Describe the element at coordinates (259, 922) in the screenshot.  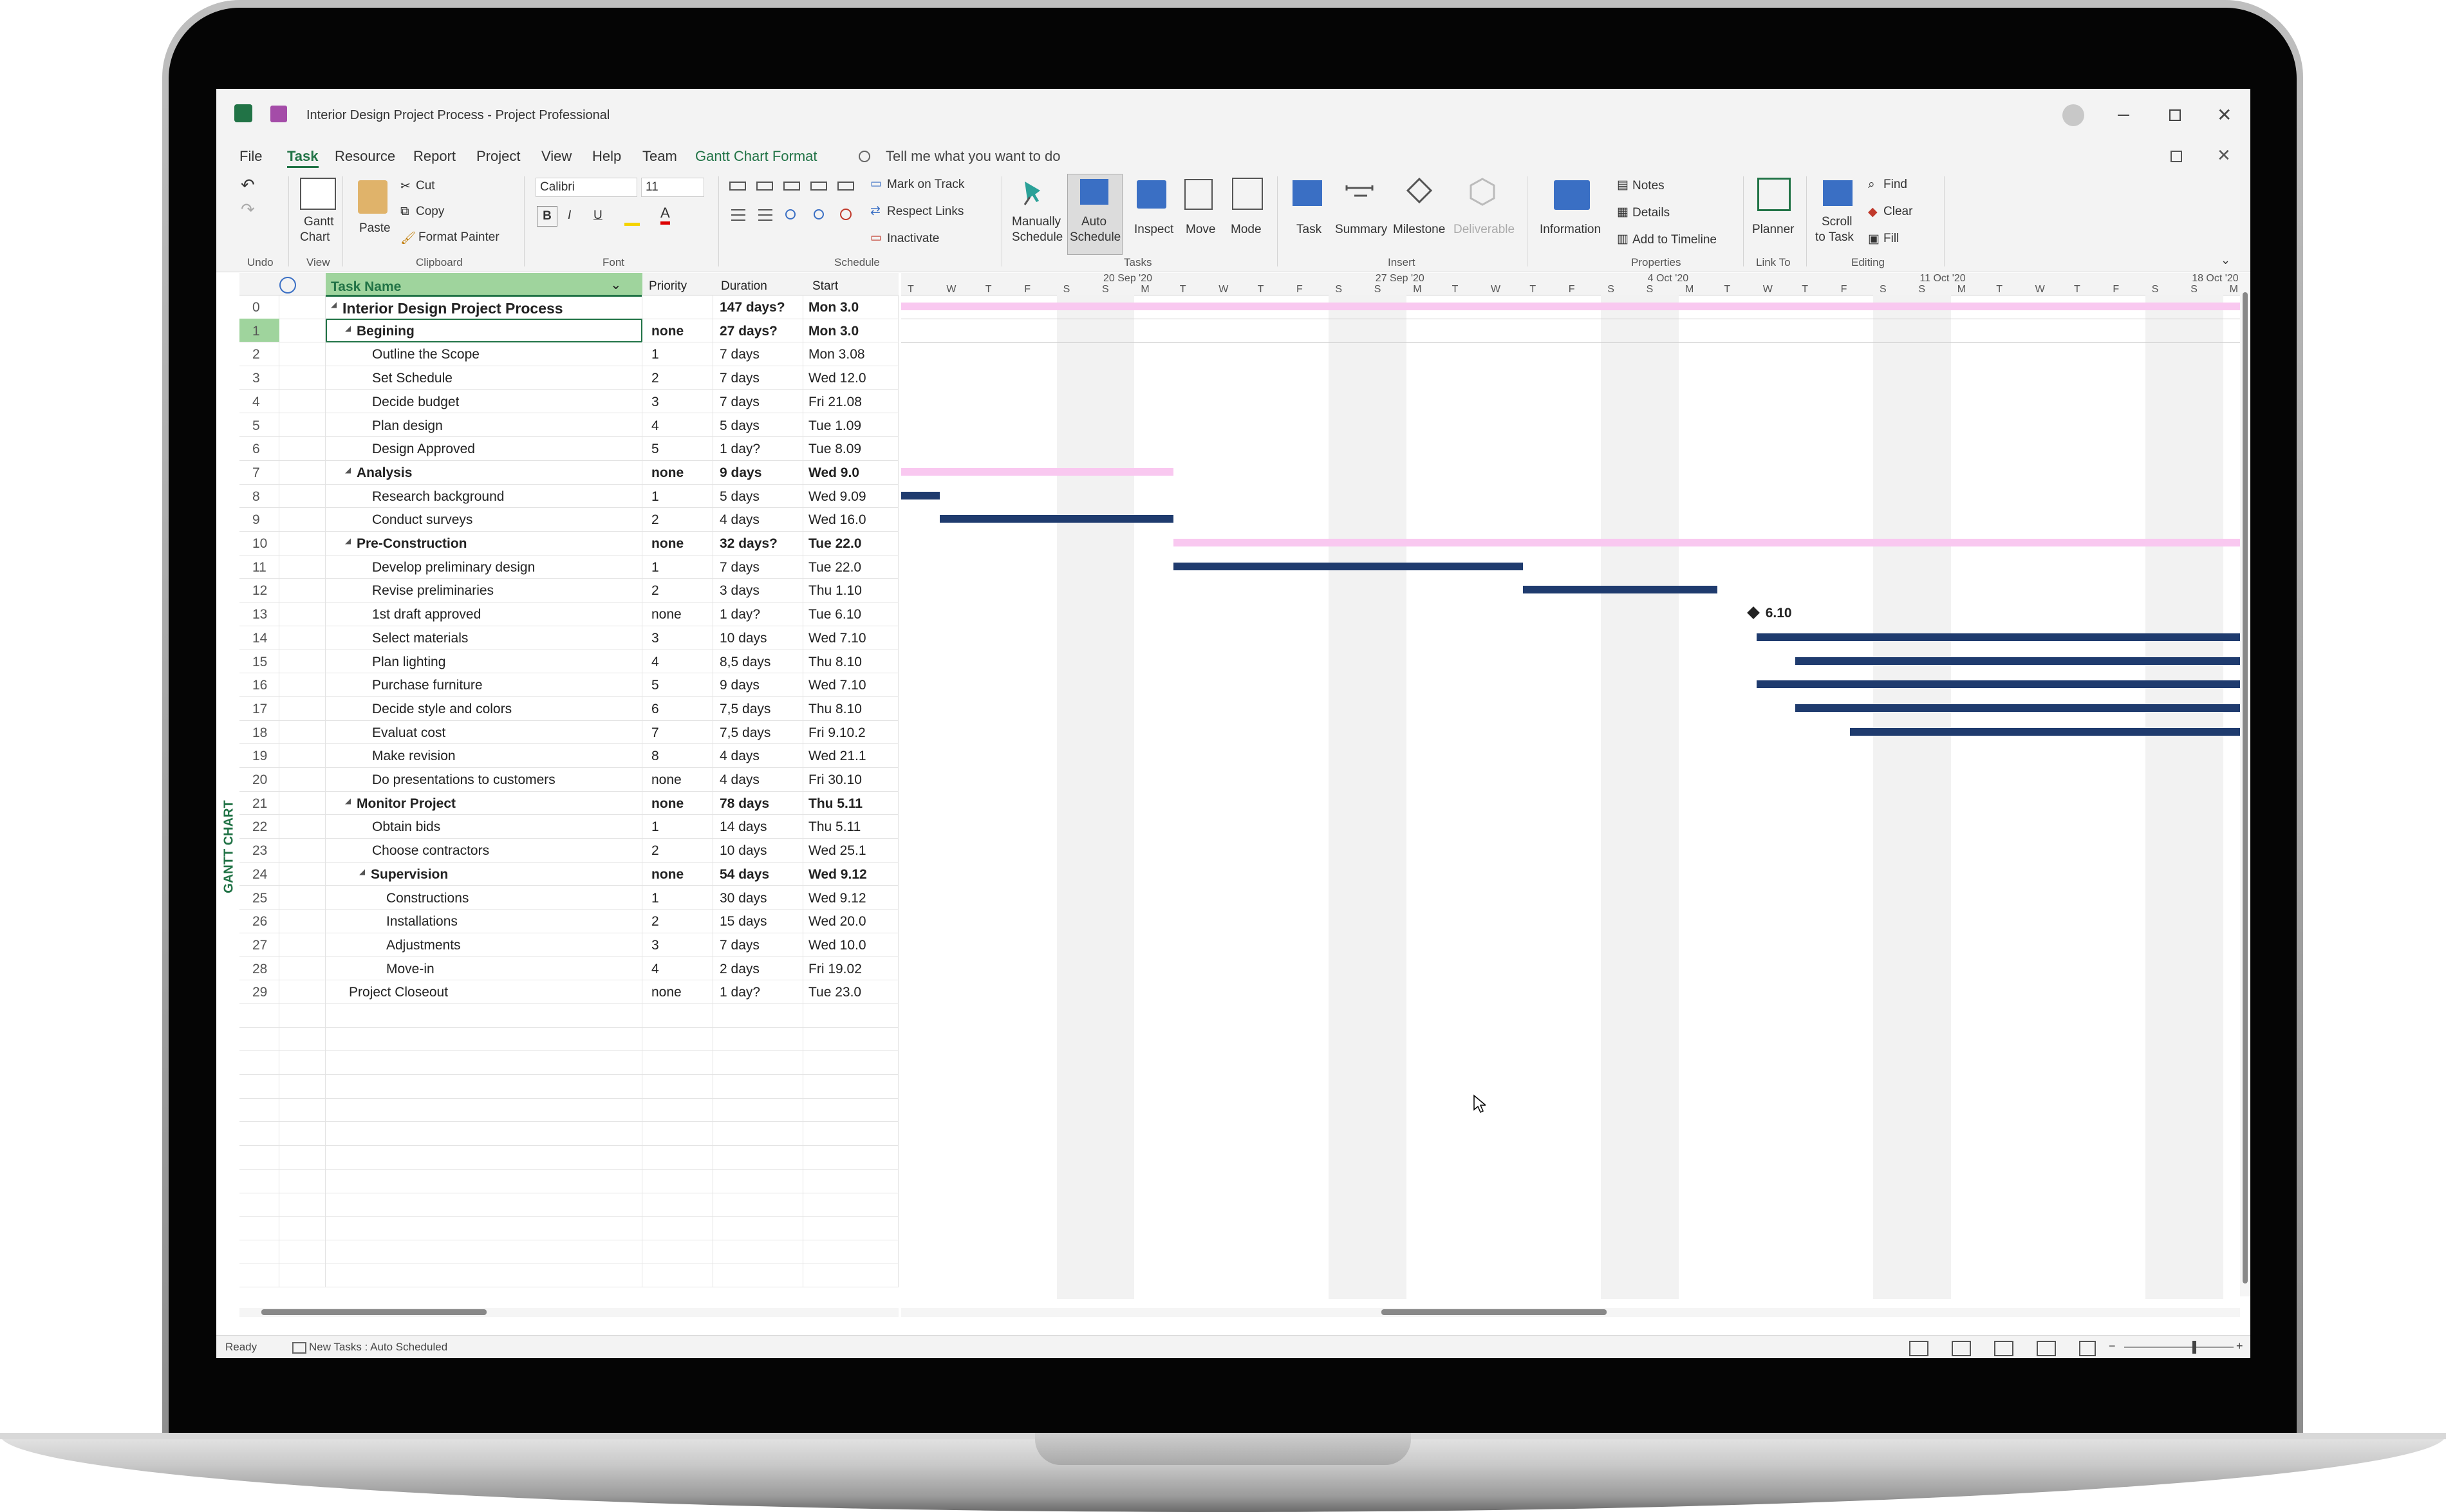
I see `row-id: 26` at that location.